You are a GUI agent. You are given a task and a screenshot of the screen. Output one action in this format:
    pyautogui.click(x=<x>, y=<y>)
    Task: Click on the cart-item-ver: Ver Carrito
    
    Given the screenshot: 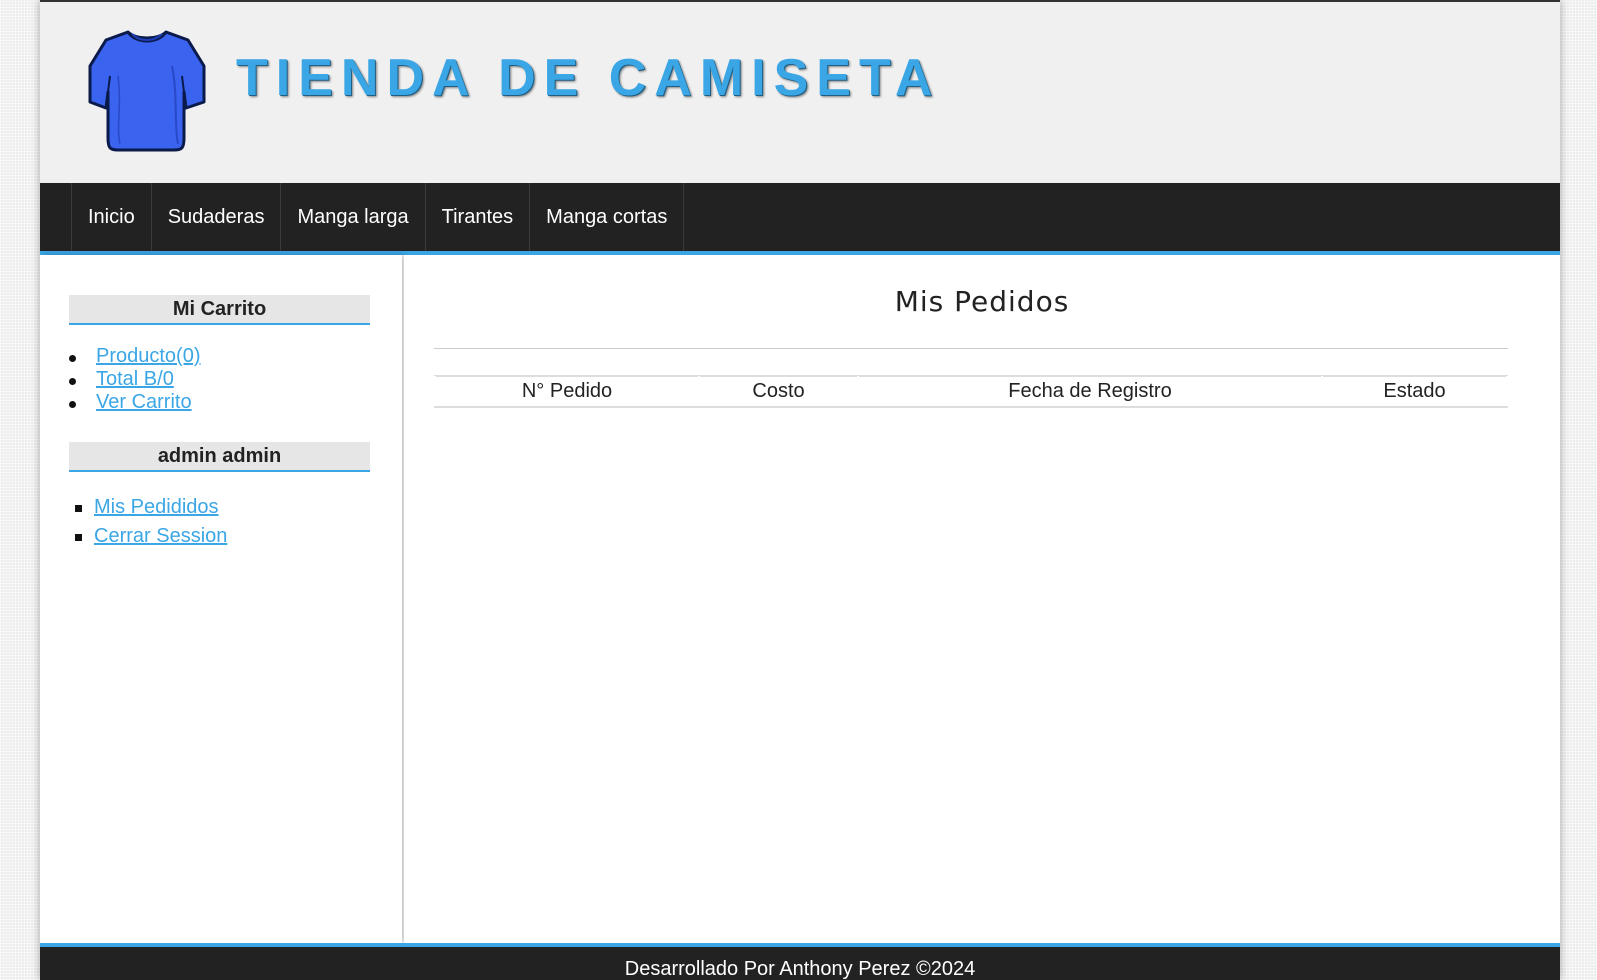 What is the action you would take?
    pyautogui.click(x=135, y=402)
    